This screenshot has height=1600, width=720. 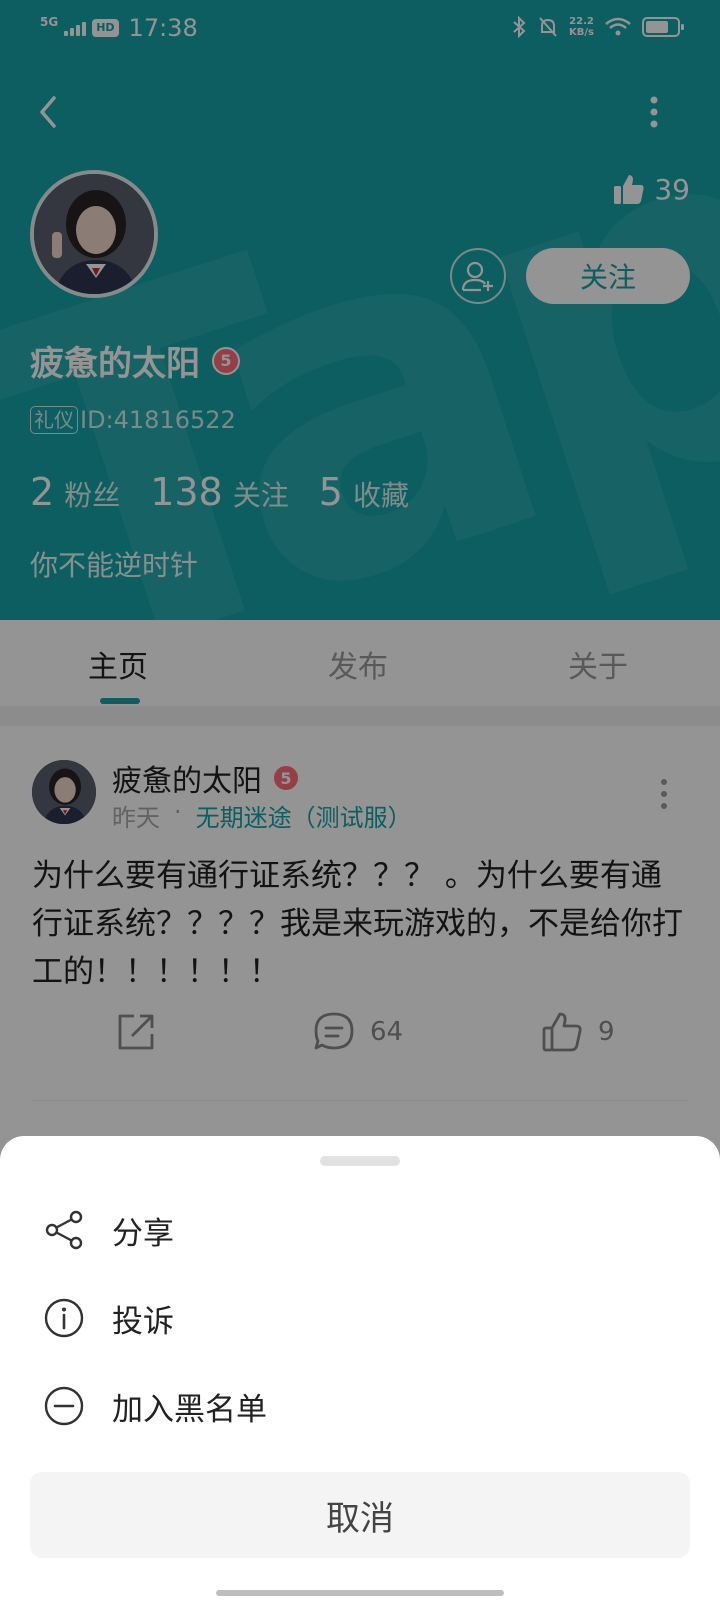 What do you see at coordinates (360, 1161) in the screenshot?
I see `drag-handle` at bounding box center [360, 1161].